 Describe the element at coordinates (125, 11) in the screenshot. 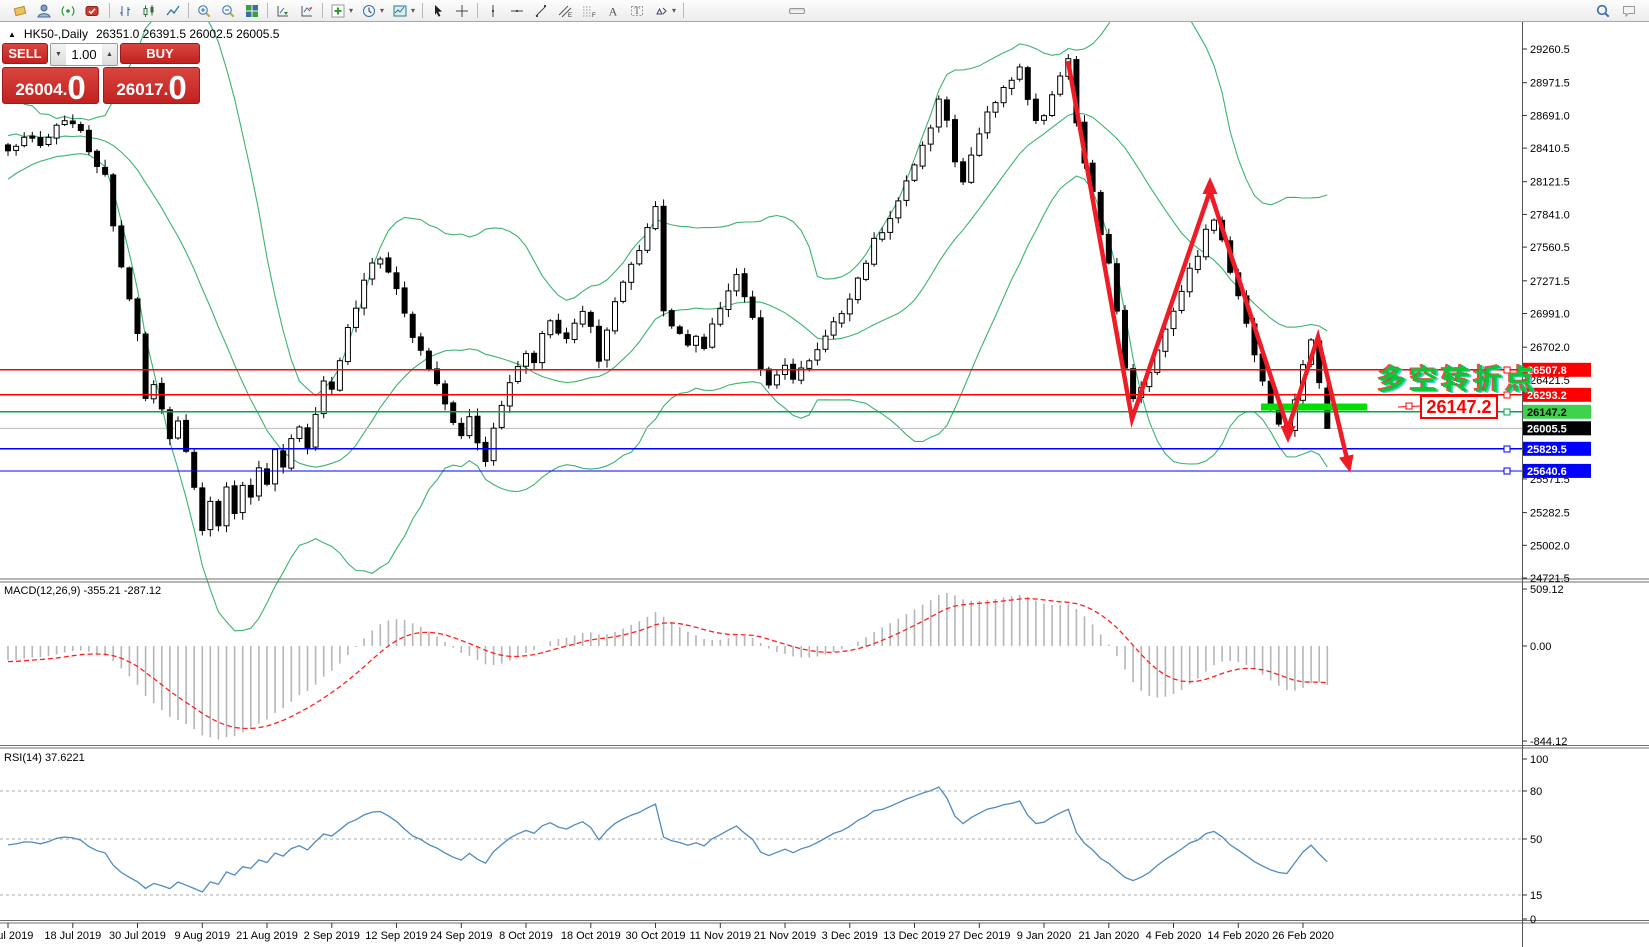

I see `bar-chart-icon` at that location.